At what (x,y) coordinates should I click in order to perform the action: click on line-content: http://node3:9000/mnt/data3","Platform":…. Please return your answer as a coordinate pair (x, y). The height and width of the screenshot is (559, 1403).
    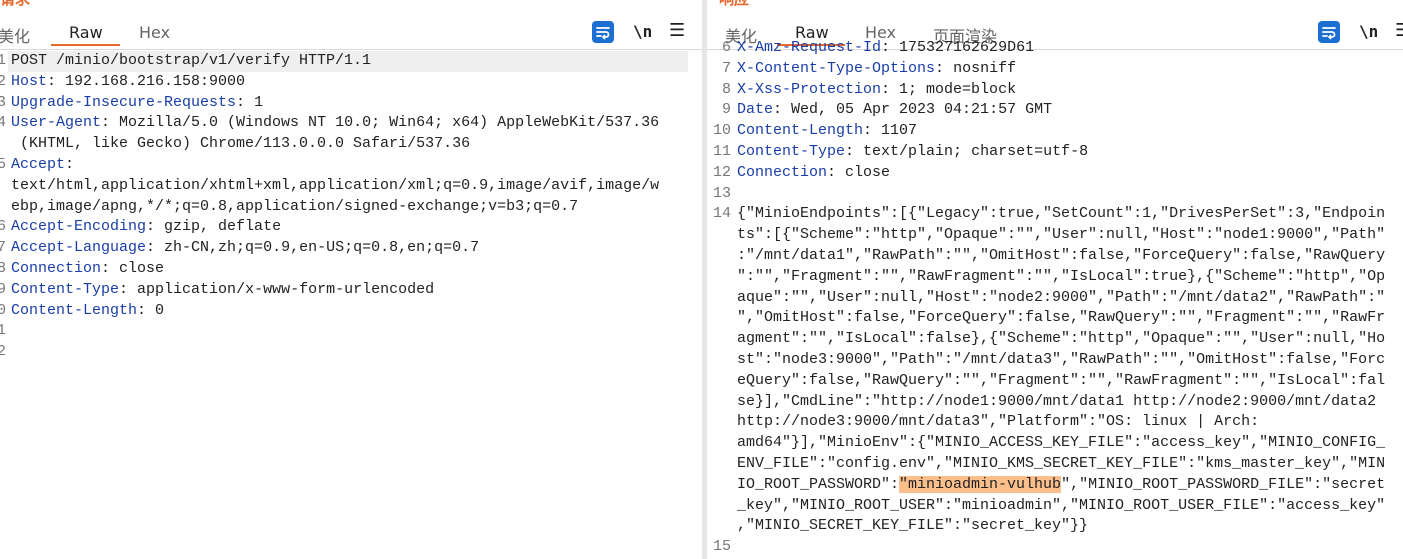
    Looking at the image, I should click on (1070, 422).